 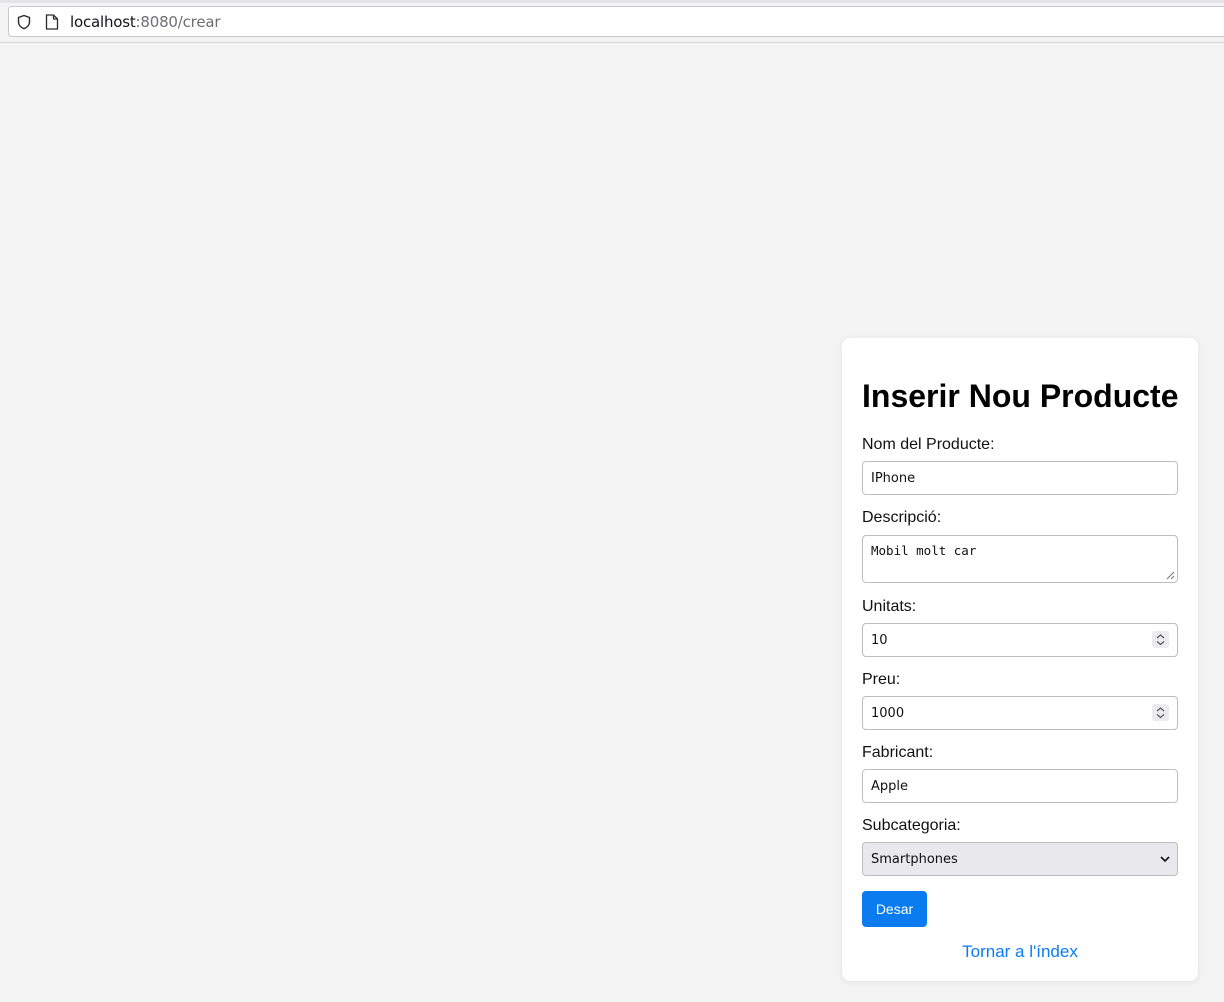 What do you see at coordinates (178, 22) in the screenshot?
I see `url-path: :8080/crear` at bounding box center [178, 22].